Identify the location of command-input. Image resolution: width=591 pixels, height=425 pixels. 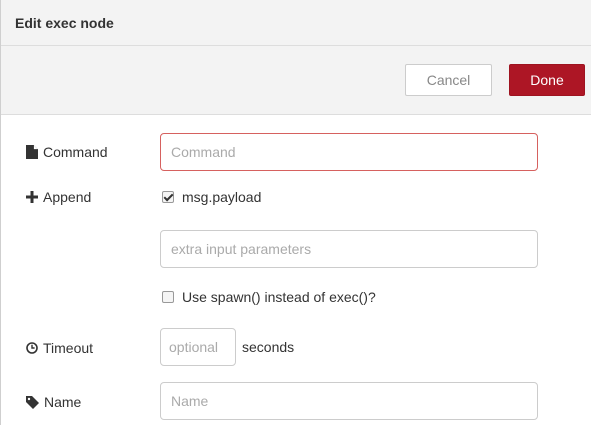
(349, 152).